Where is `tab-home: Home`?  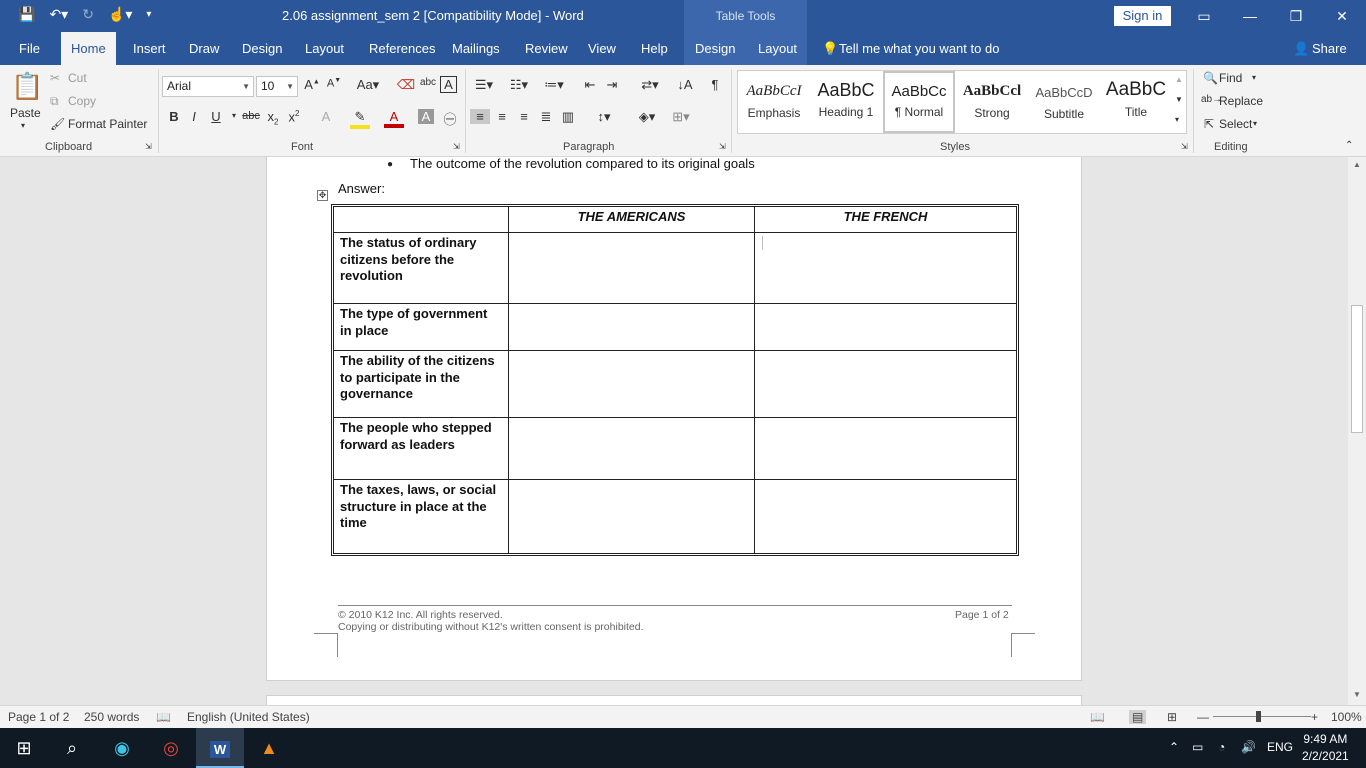
tab-home: Home is located at coordinates (88, 48).